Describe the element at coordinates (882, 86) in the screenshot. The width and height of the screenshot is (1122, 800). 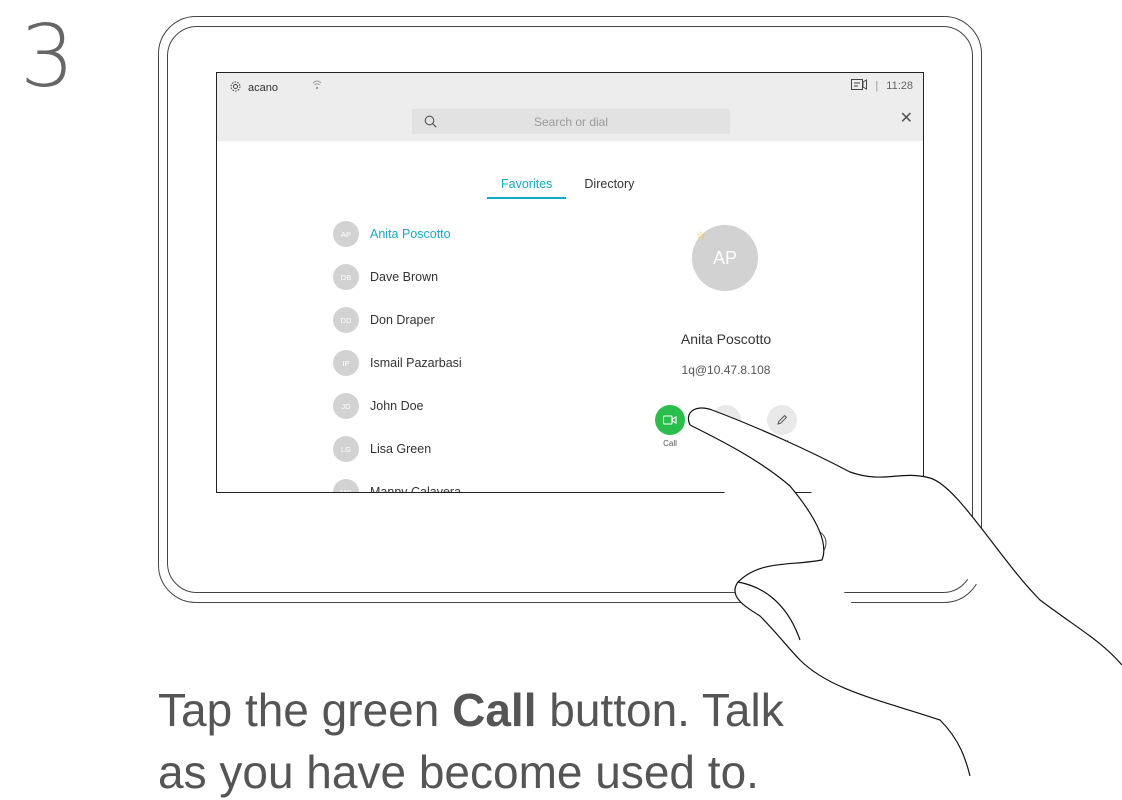
I see `status-area: | 11:28` at that location.